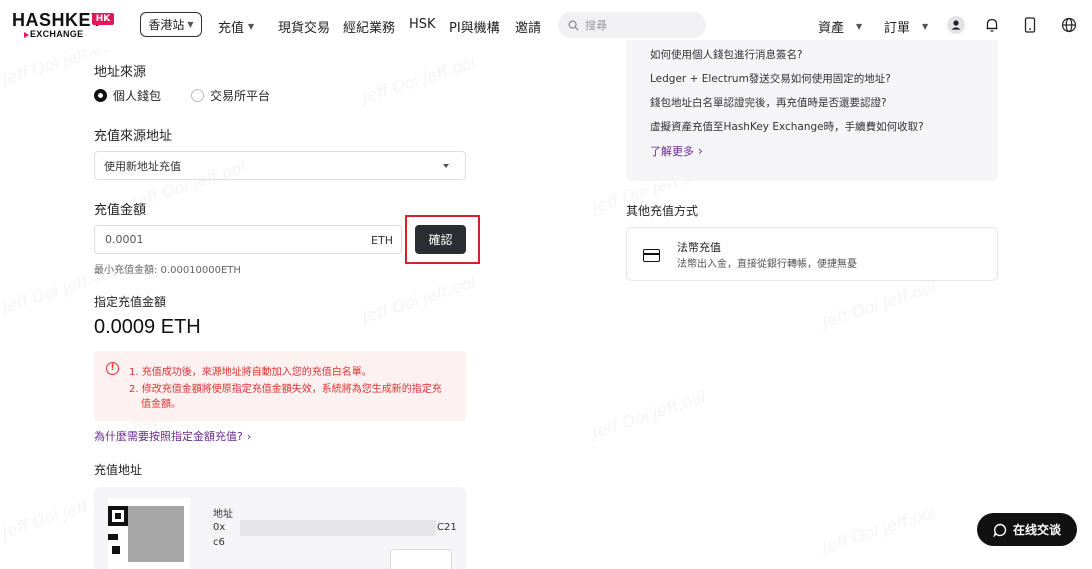 Image resolution: width=1092 pixels, height=569 pixels. What do you see at coordinates (137, 95) in the screenshot?
I see `radio-personal-wallet-label: 個人錢包` at bounding box center [137, 95].